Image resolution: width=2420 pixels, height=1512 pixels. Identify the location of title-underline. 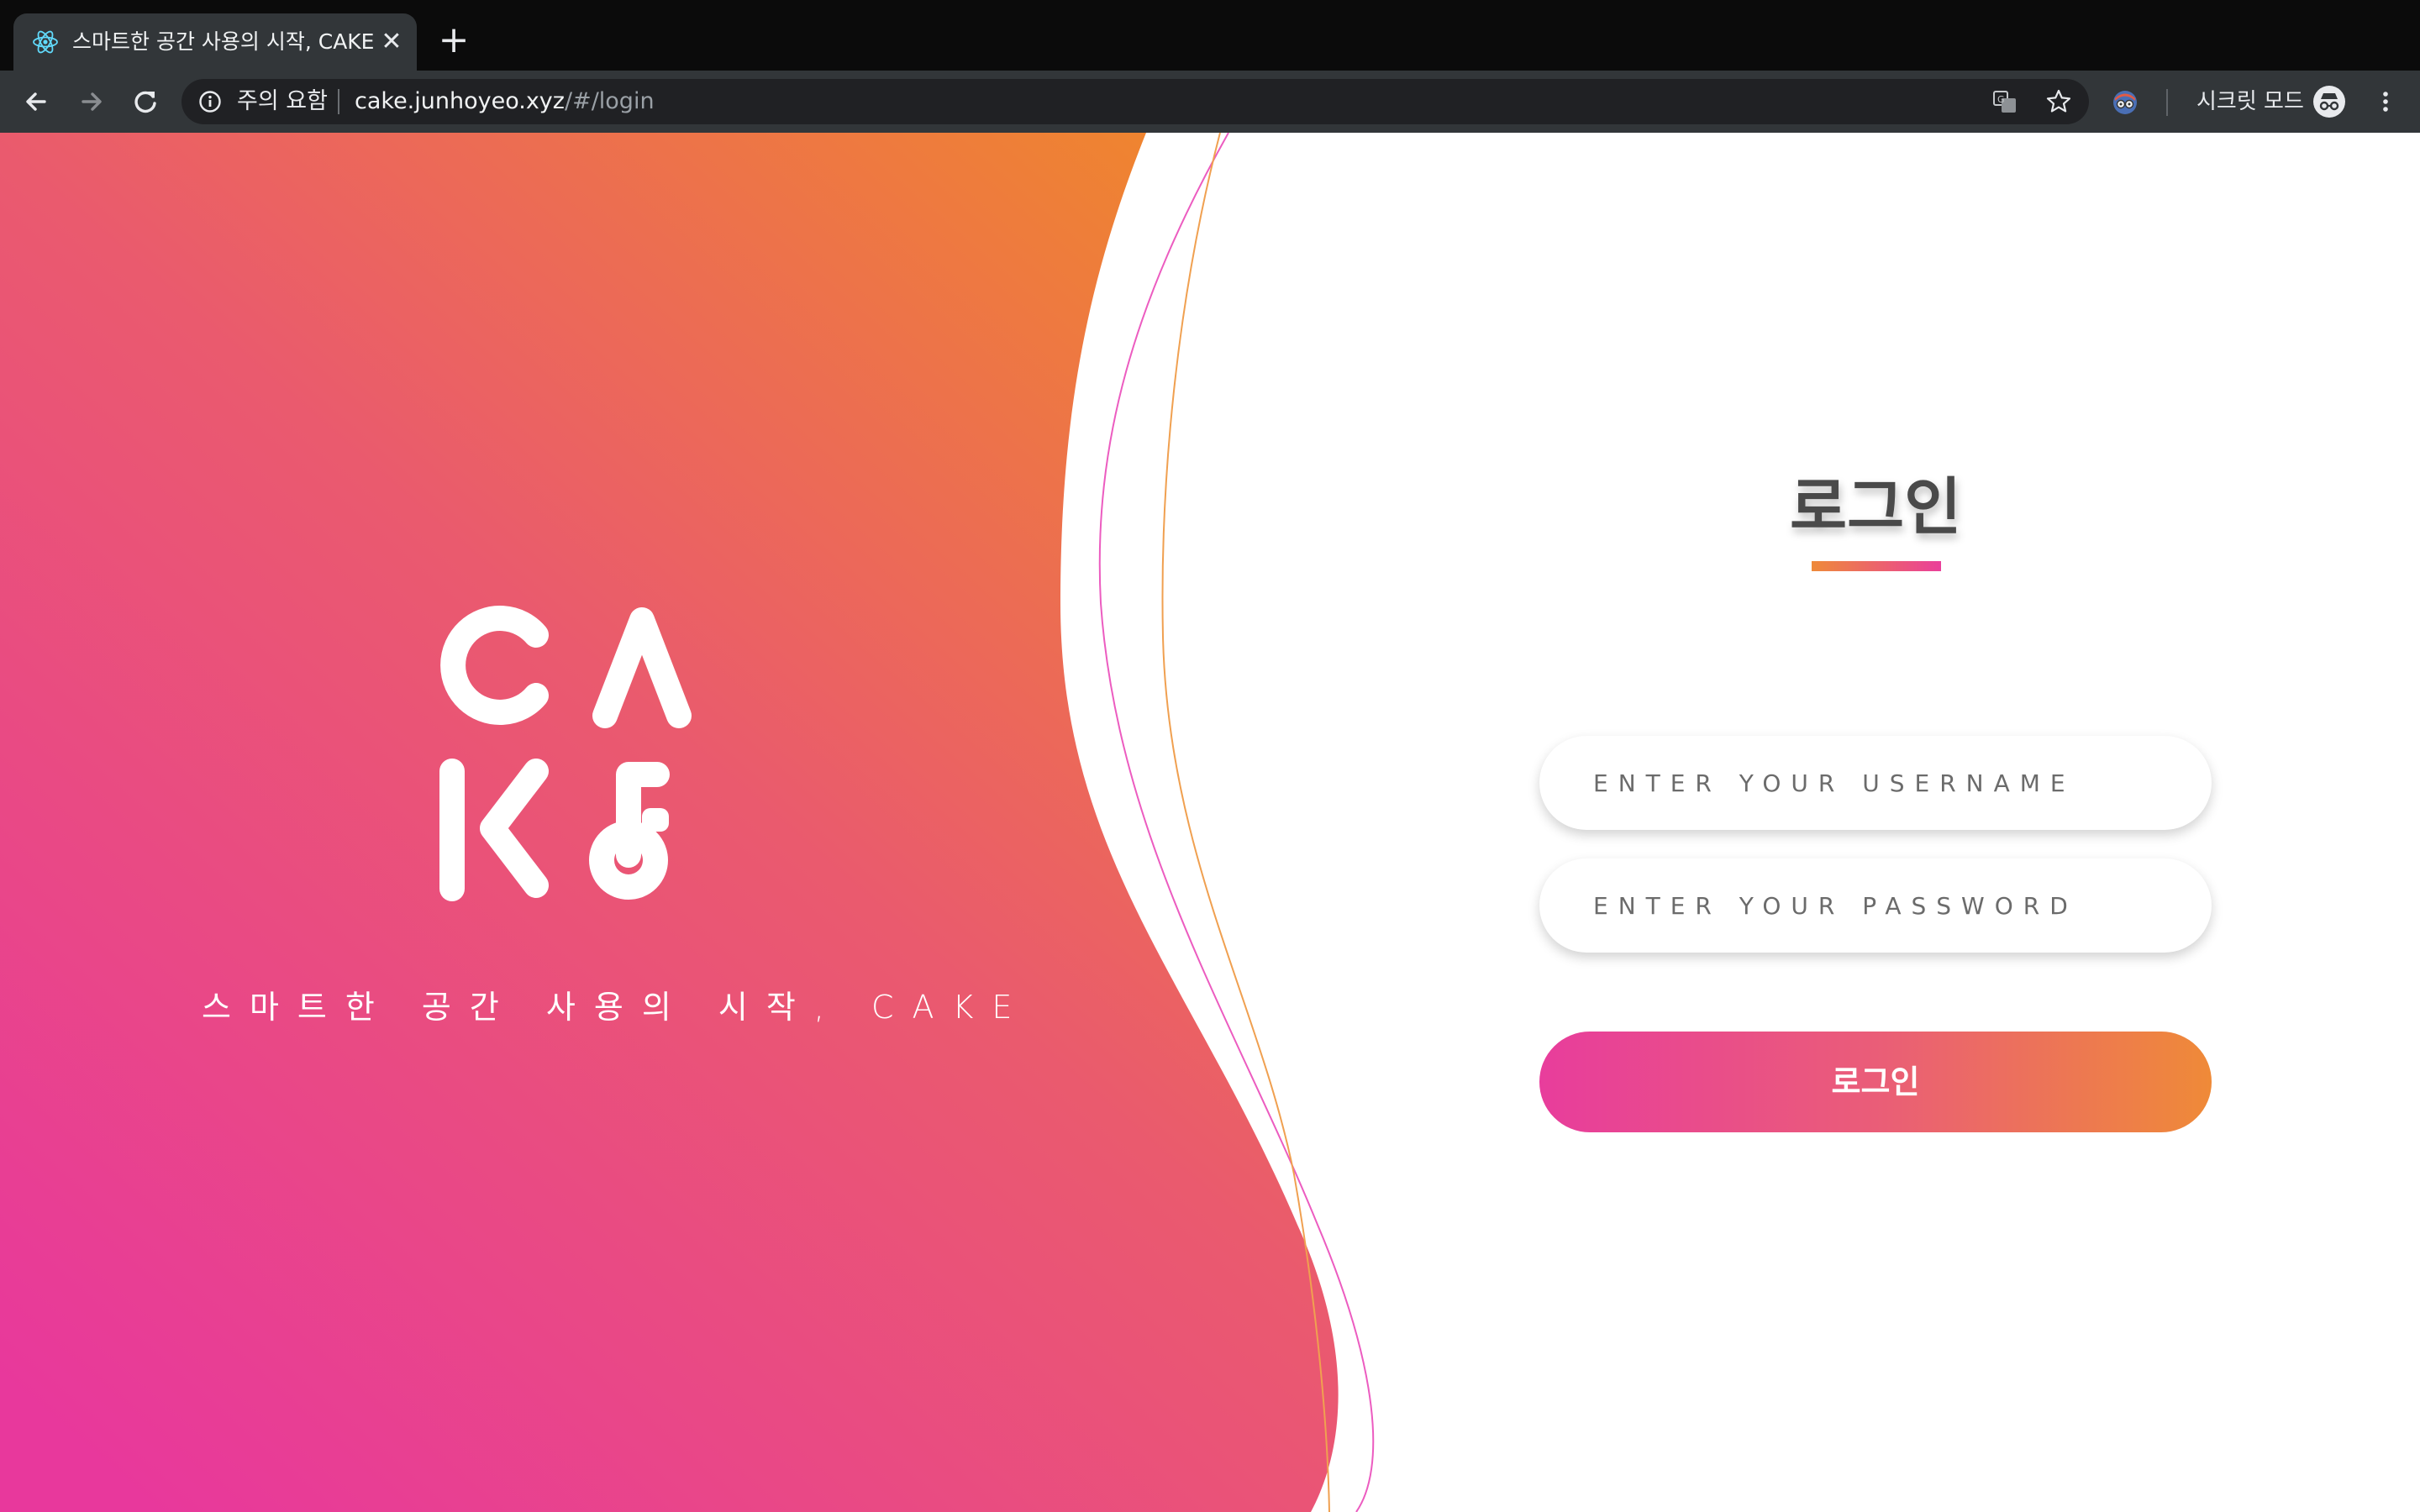
(1876, 566).